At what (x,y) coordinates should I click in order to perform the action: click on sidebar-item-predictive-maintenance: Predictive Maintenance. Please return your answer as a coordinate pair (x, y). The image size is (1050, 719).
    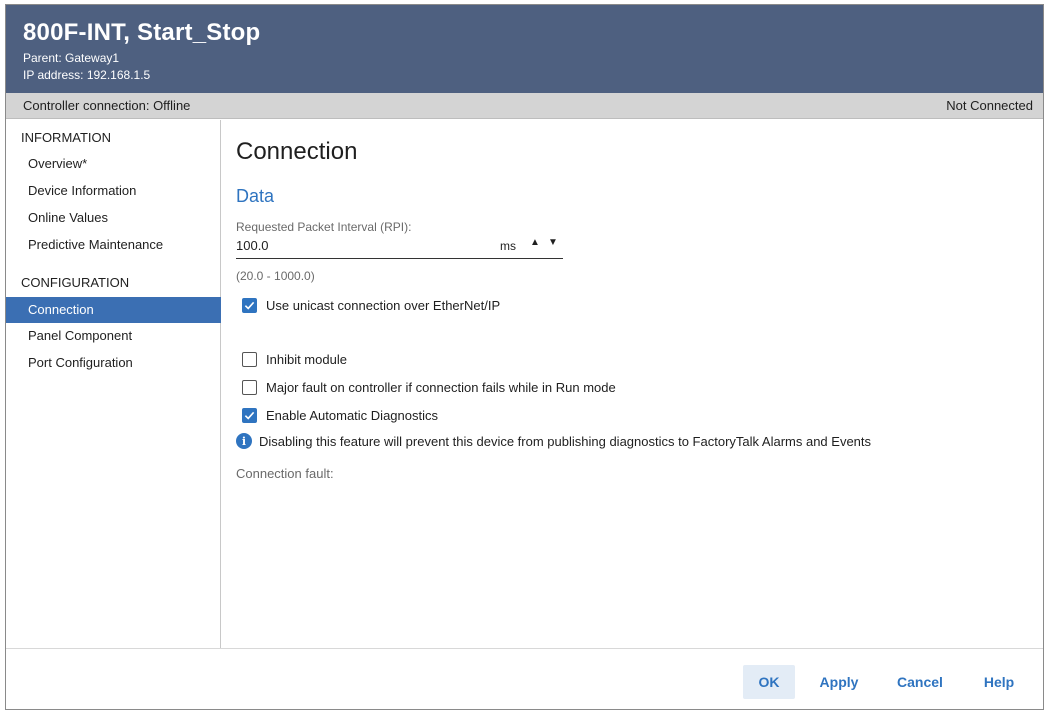
    Looking at the image, I should click on (113, 245).